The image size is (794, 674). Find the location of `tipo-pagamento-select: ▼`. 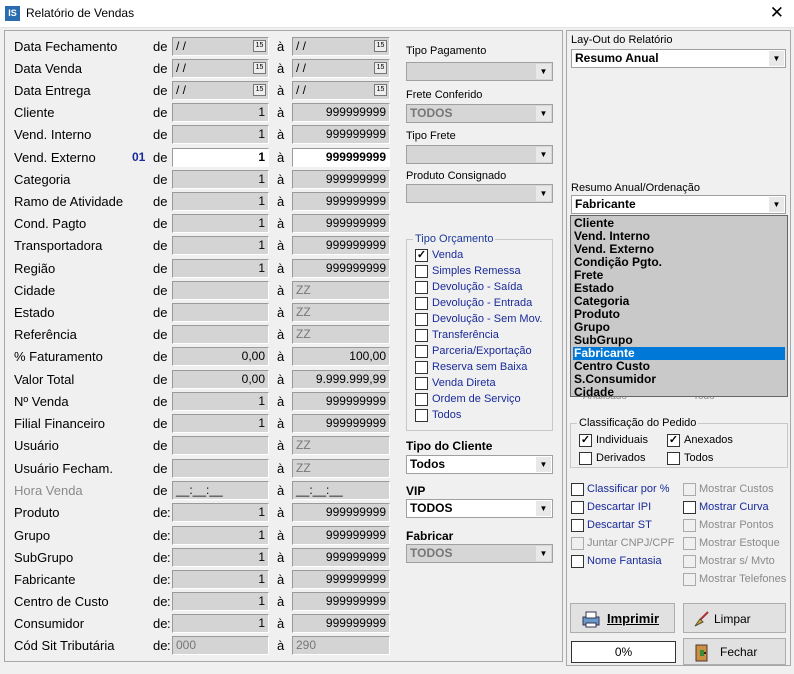

tipo-pagamento-select: ▼ is located at coordinates (479, 71).